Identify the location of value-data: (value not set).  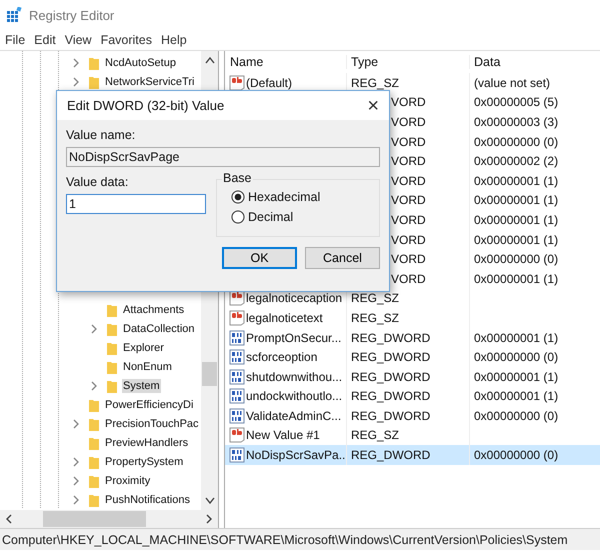
(512, 83).